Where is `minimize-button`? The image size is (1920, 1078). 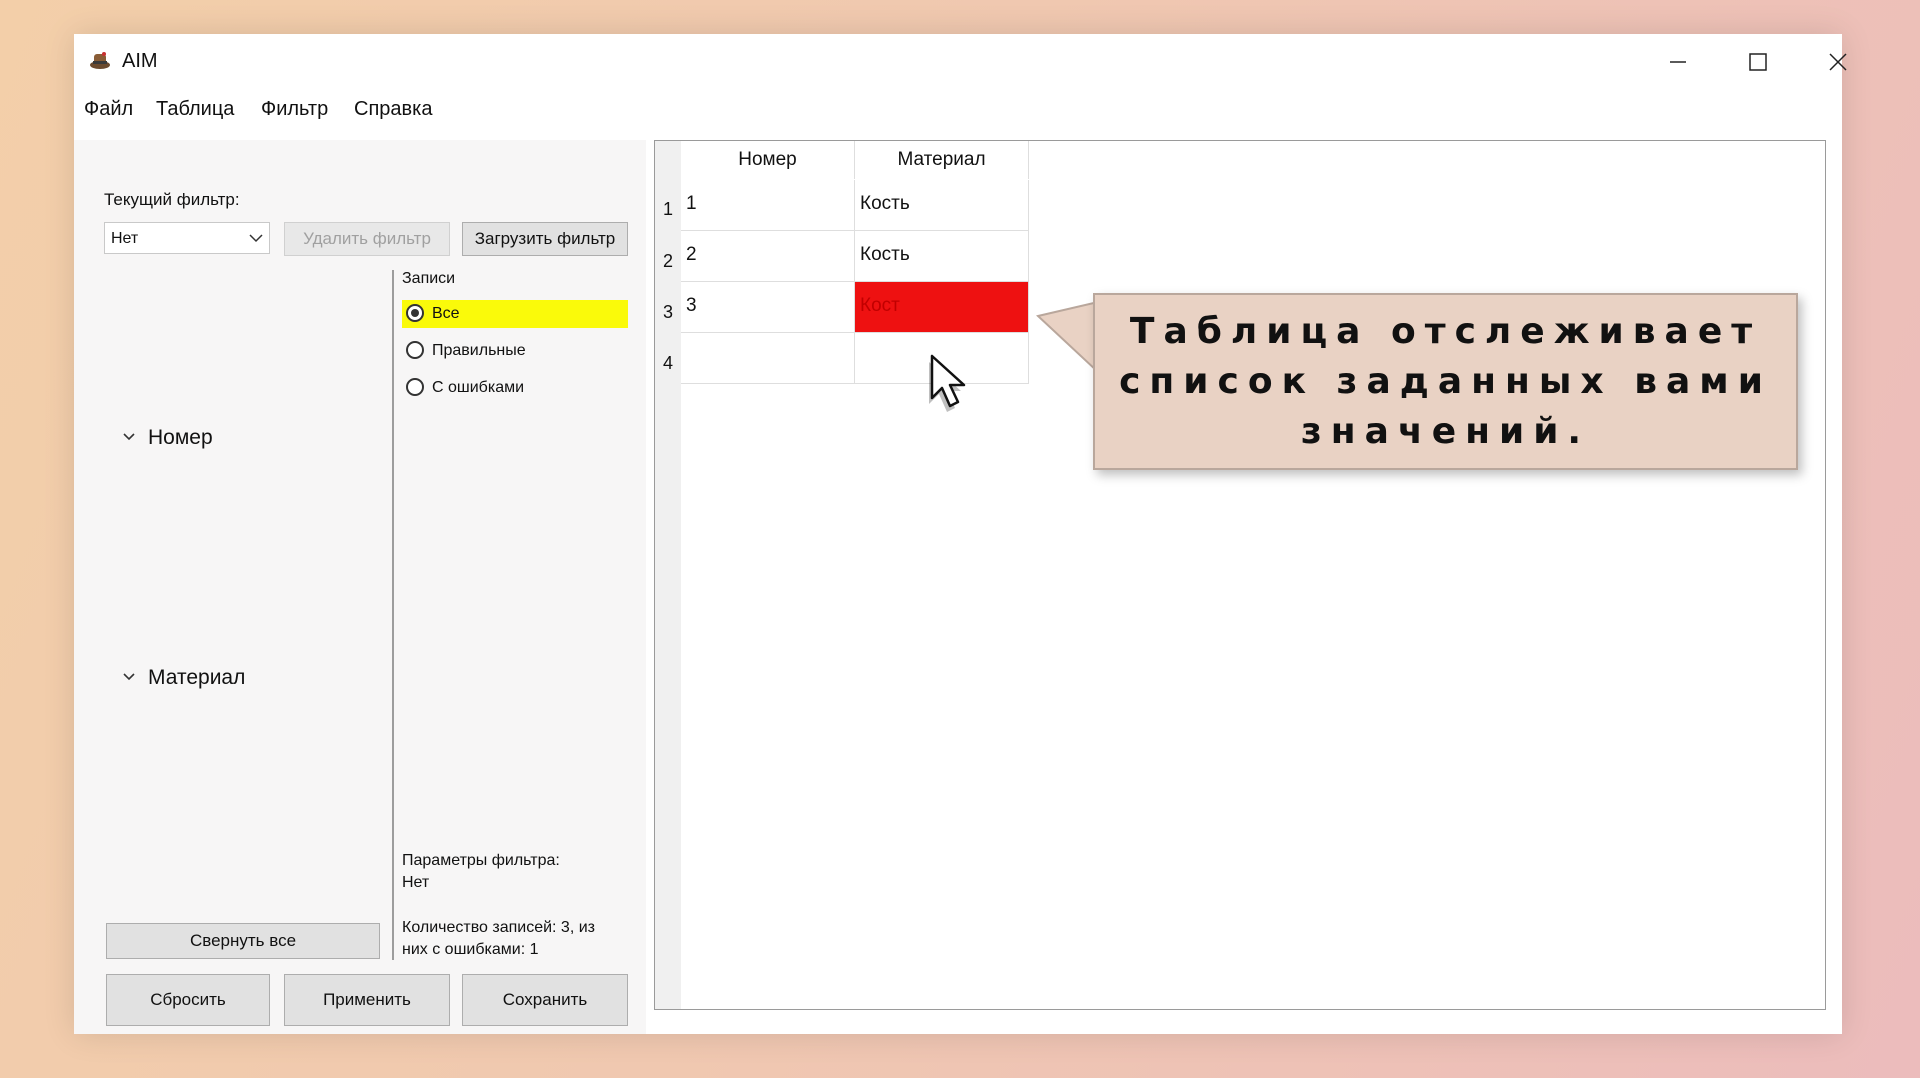
minimize-button is located at coordinates (1678, 62).